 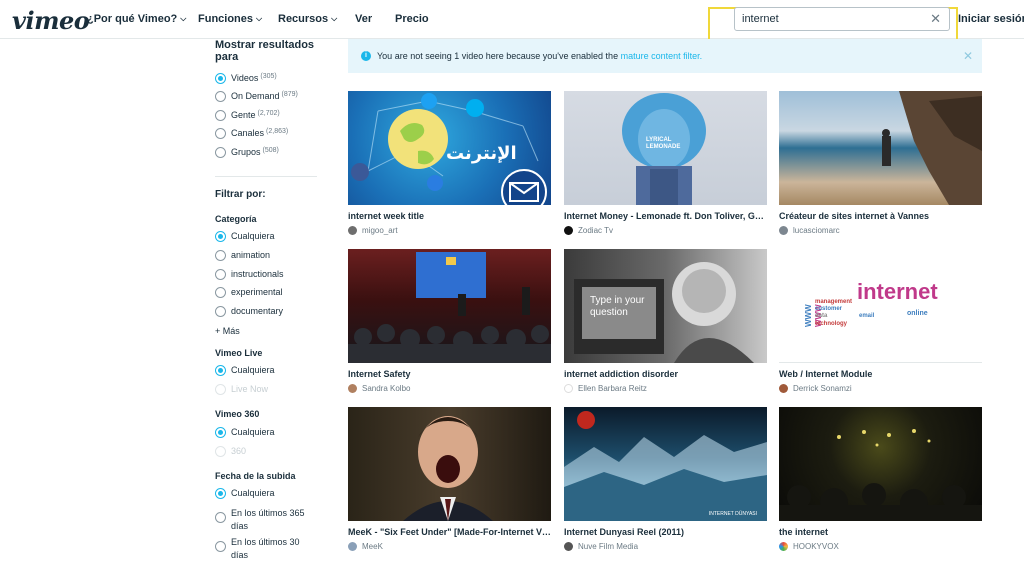 I want to click on nav-label: Precio, so click(x=412, y=19).